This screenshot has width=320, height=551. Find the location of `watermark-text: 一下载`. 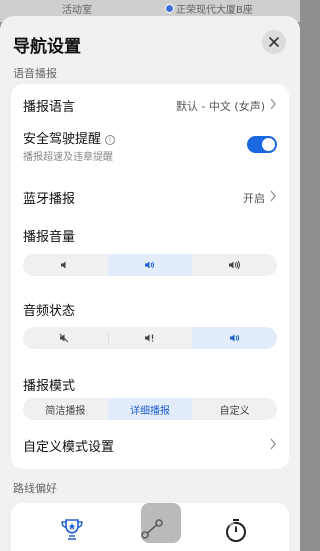

watermark-text: 一下载 is located at coordinates (232, 528).